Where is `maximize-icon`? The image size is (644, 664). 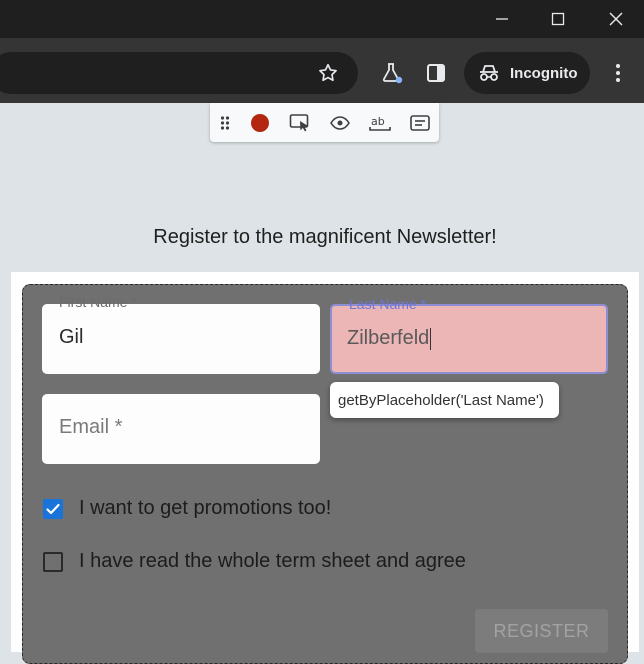
maximize-icon is located at coordinates (558, 19).